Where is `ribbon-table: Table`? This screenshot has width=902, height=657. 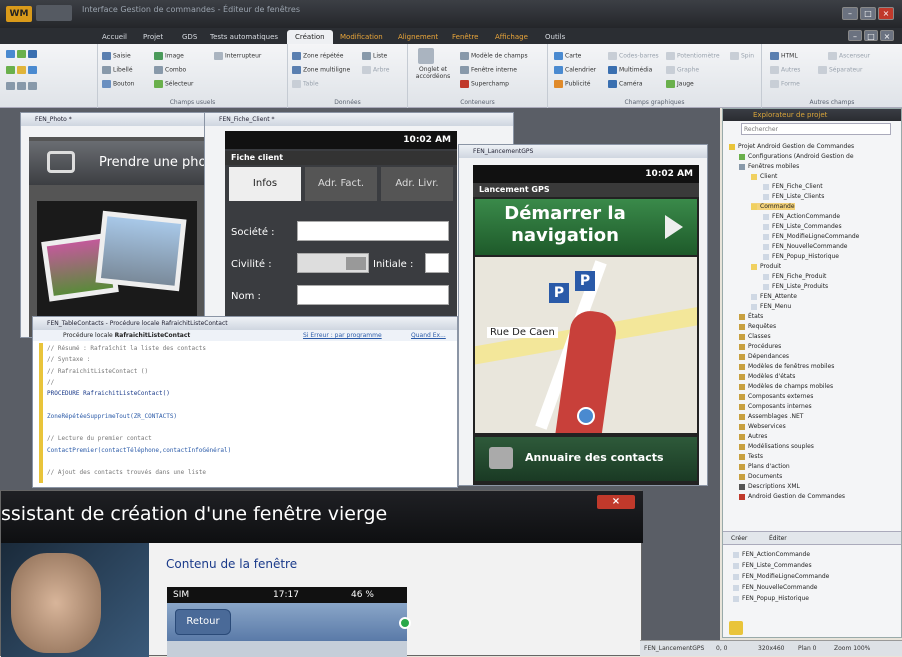 ribbon-table: Table is located at coordinates (305, 84).